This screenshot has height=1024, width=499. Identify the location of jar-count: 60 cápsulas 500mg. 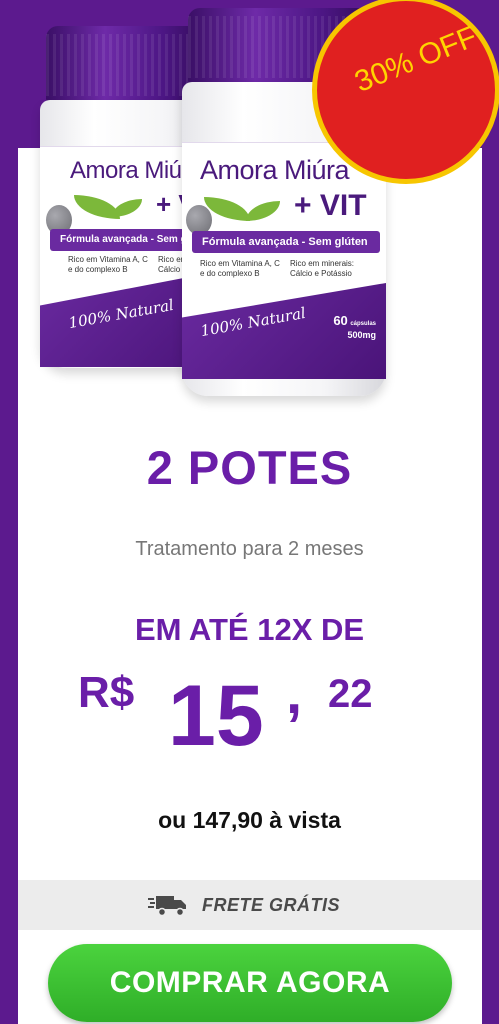
(354, 327).